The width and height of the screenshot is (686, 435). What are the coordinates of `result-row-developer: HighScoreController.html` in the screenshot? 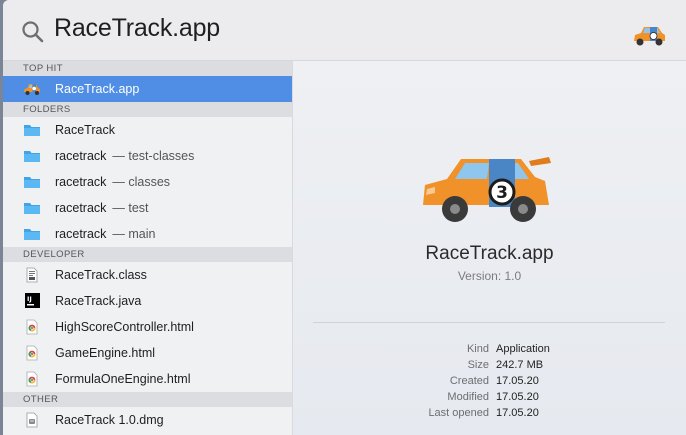 It's located at (147, 327).